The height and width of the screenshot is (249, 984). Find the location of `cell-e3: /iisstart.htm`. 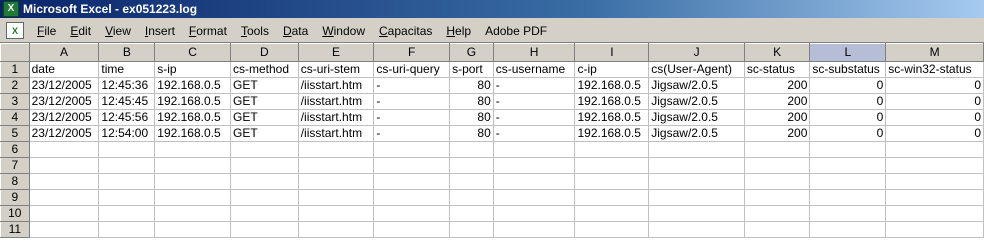

cell-e3: /iisstart.htm is located at coordinates (336, 101).